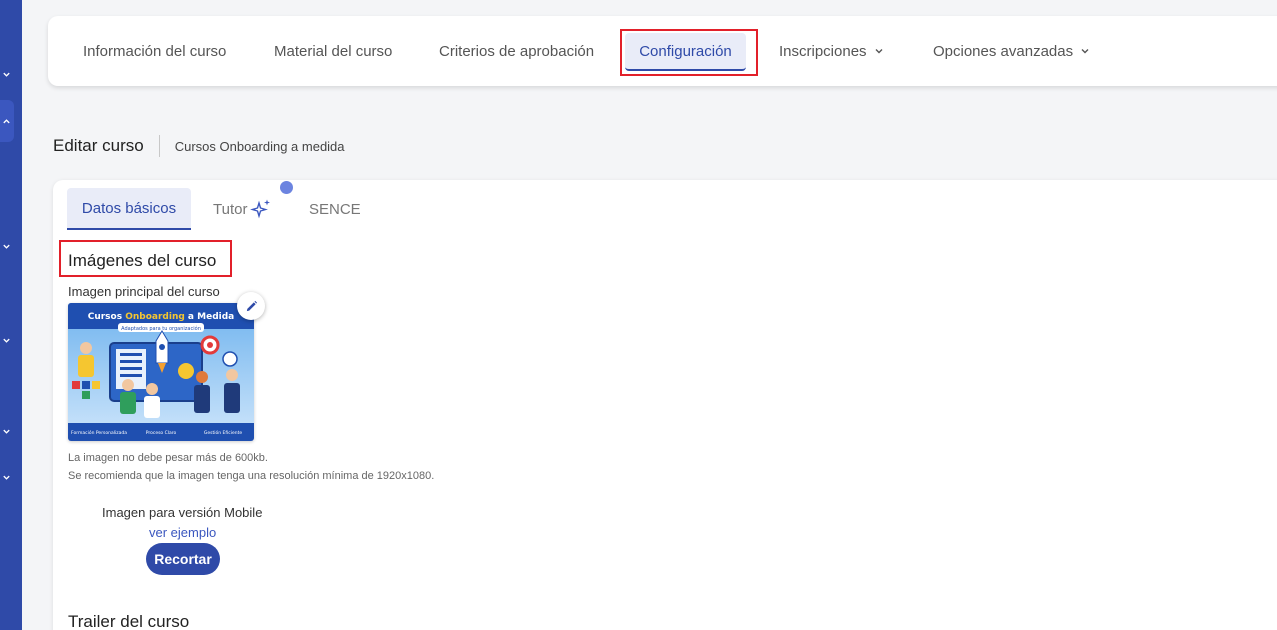 This screenshot has height=630, width=1277. I want to click on thumbnail-title-end: a Medida, so click(209, 317).